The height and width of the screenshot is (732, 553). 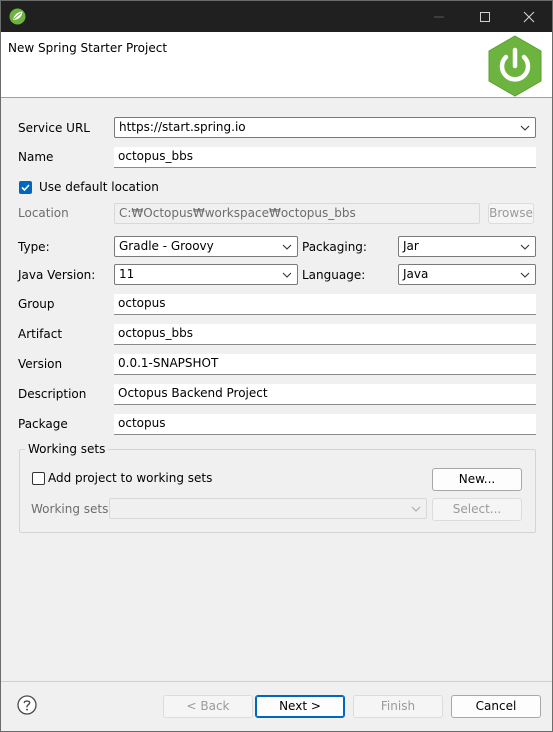 I want to click on artifact-label: Artifact, so click(x=40, y=334).